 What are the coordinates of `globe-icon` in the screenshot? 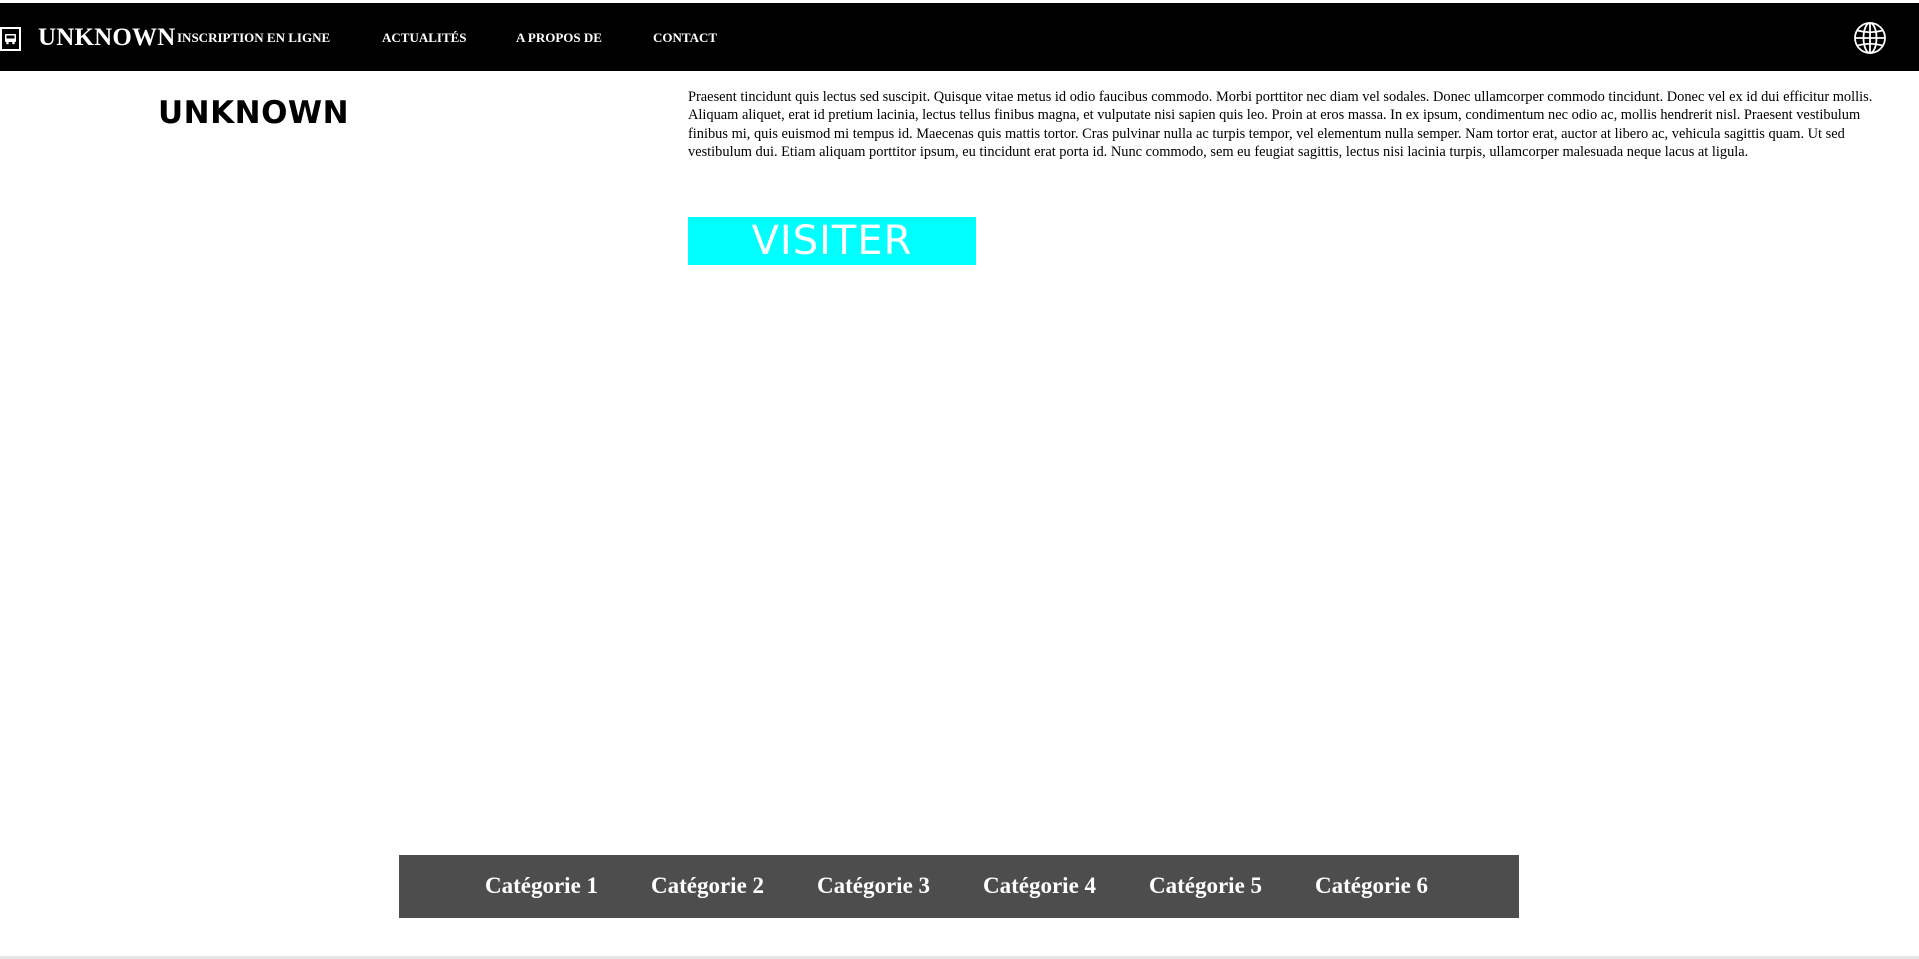 It's located at (1870, 38).